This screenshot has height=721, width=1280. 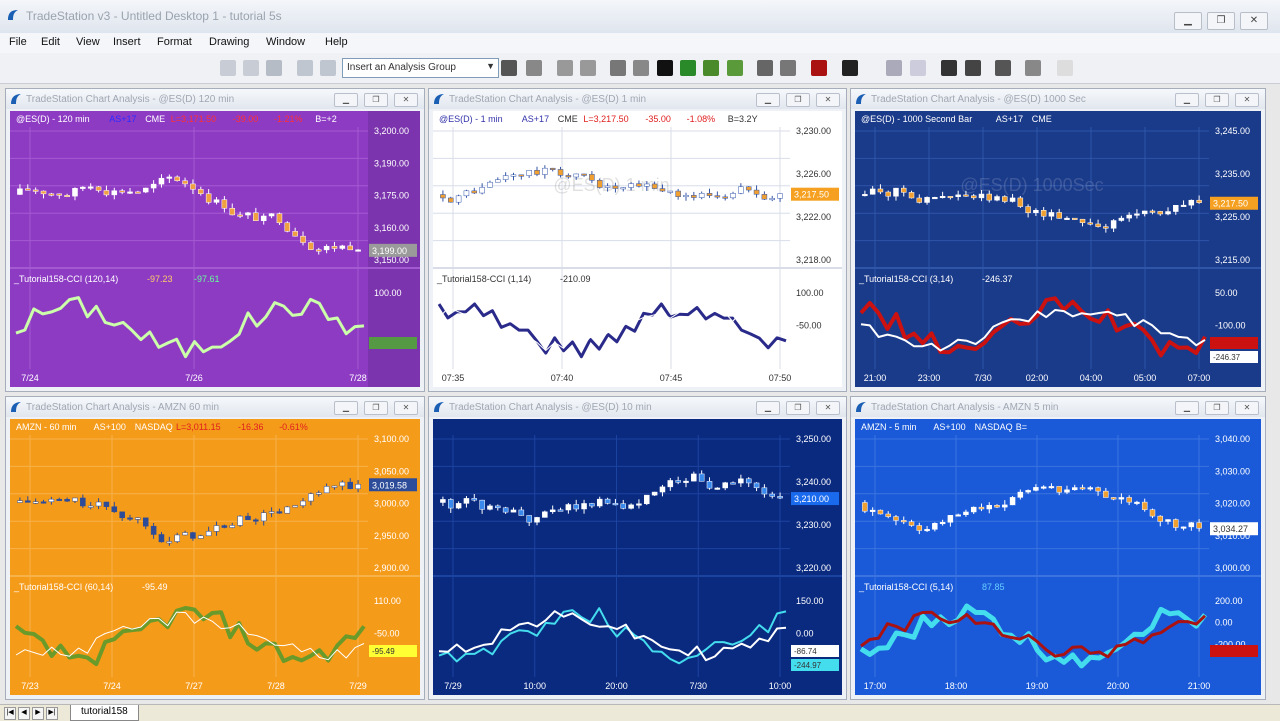 I want to click on chart-header-item: L=3,011.15, so click(x=198, y=427).